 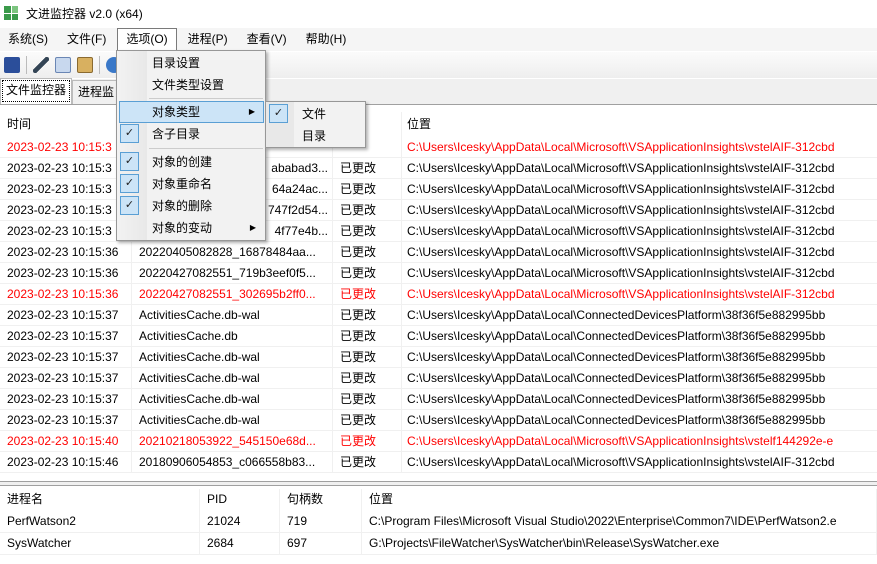 What do you see at coordinates (85, 65) in the screenshot?
I see `paste-icon` at bounding box center [85, 65].